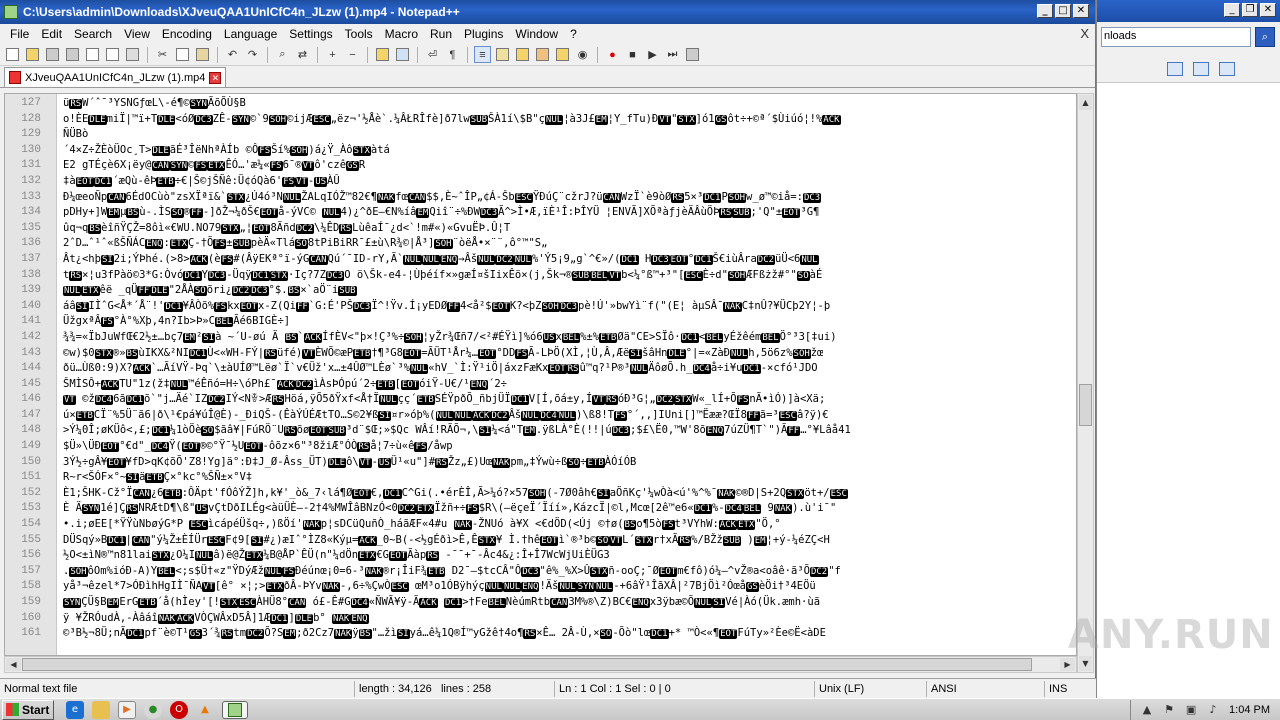 This screenshot has height=720, width=1280. I want to click on opera-icon: O, so click(179, 709).